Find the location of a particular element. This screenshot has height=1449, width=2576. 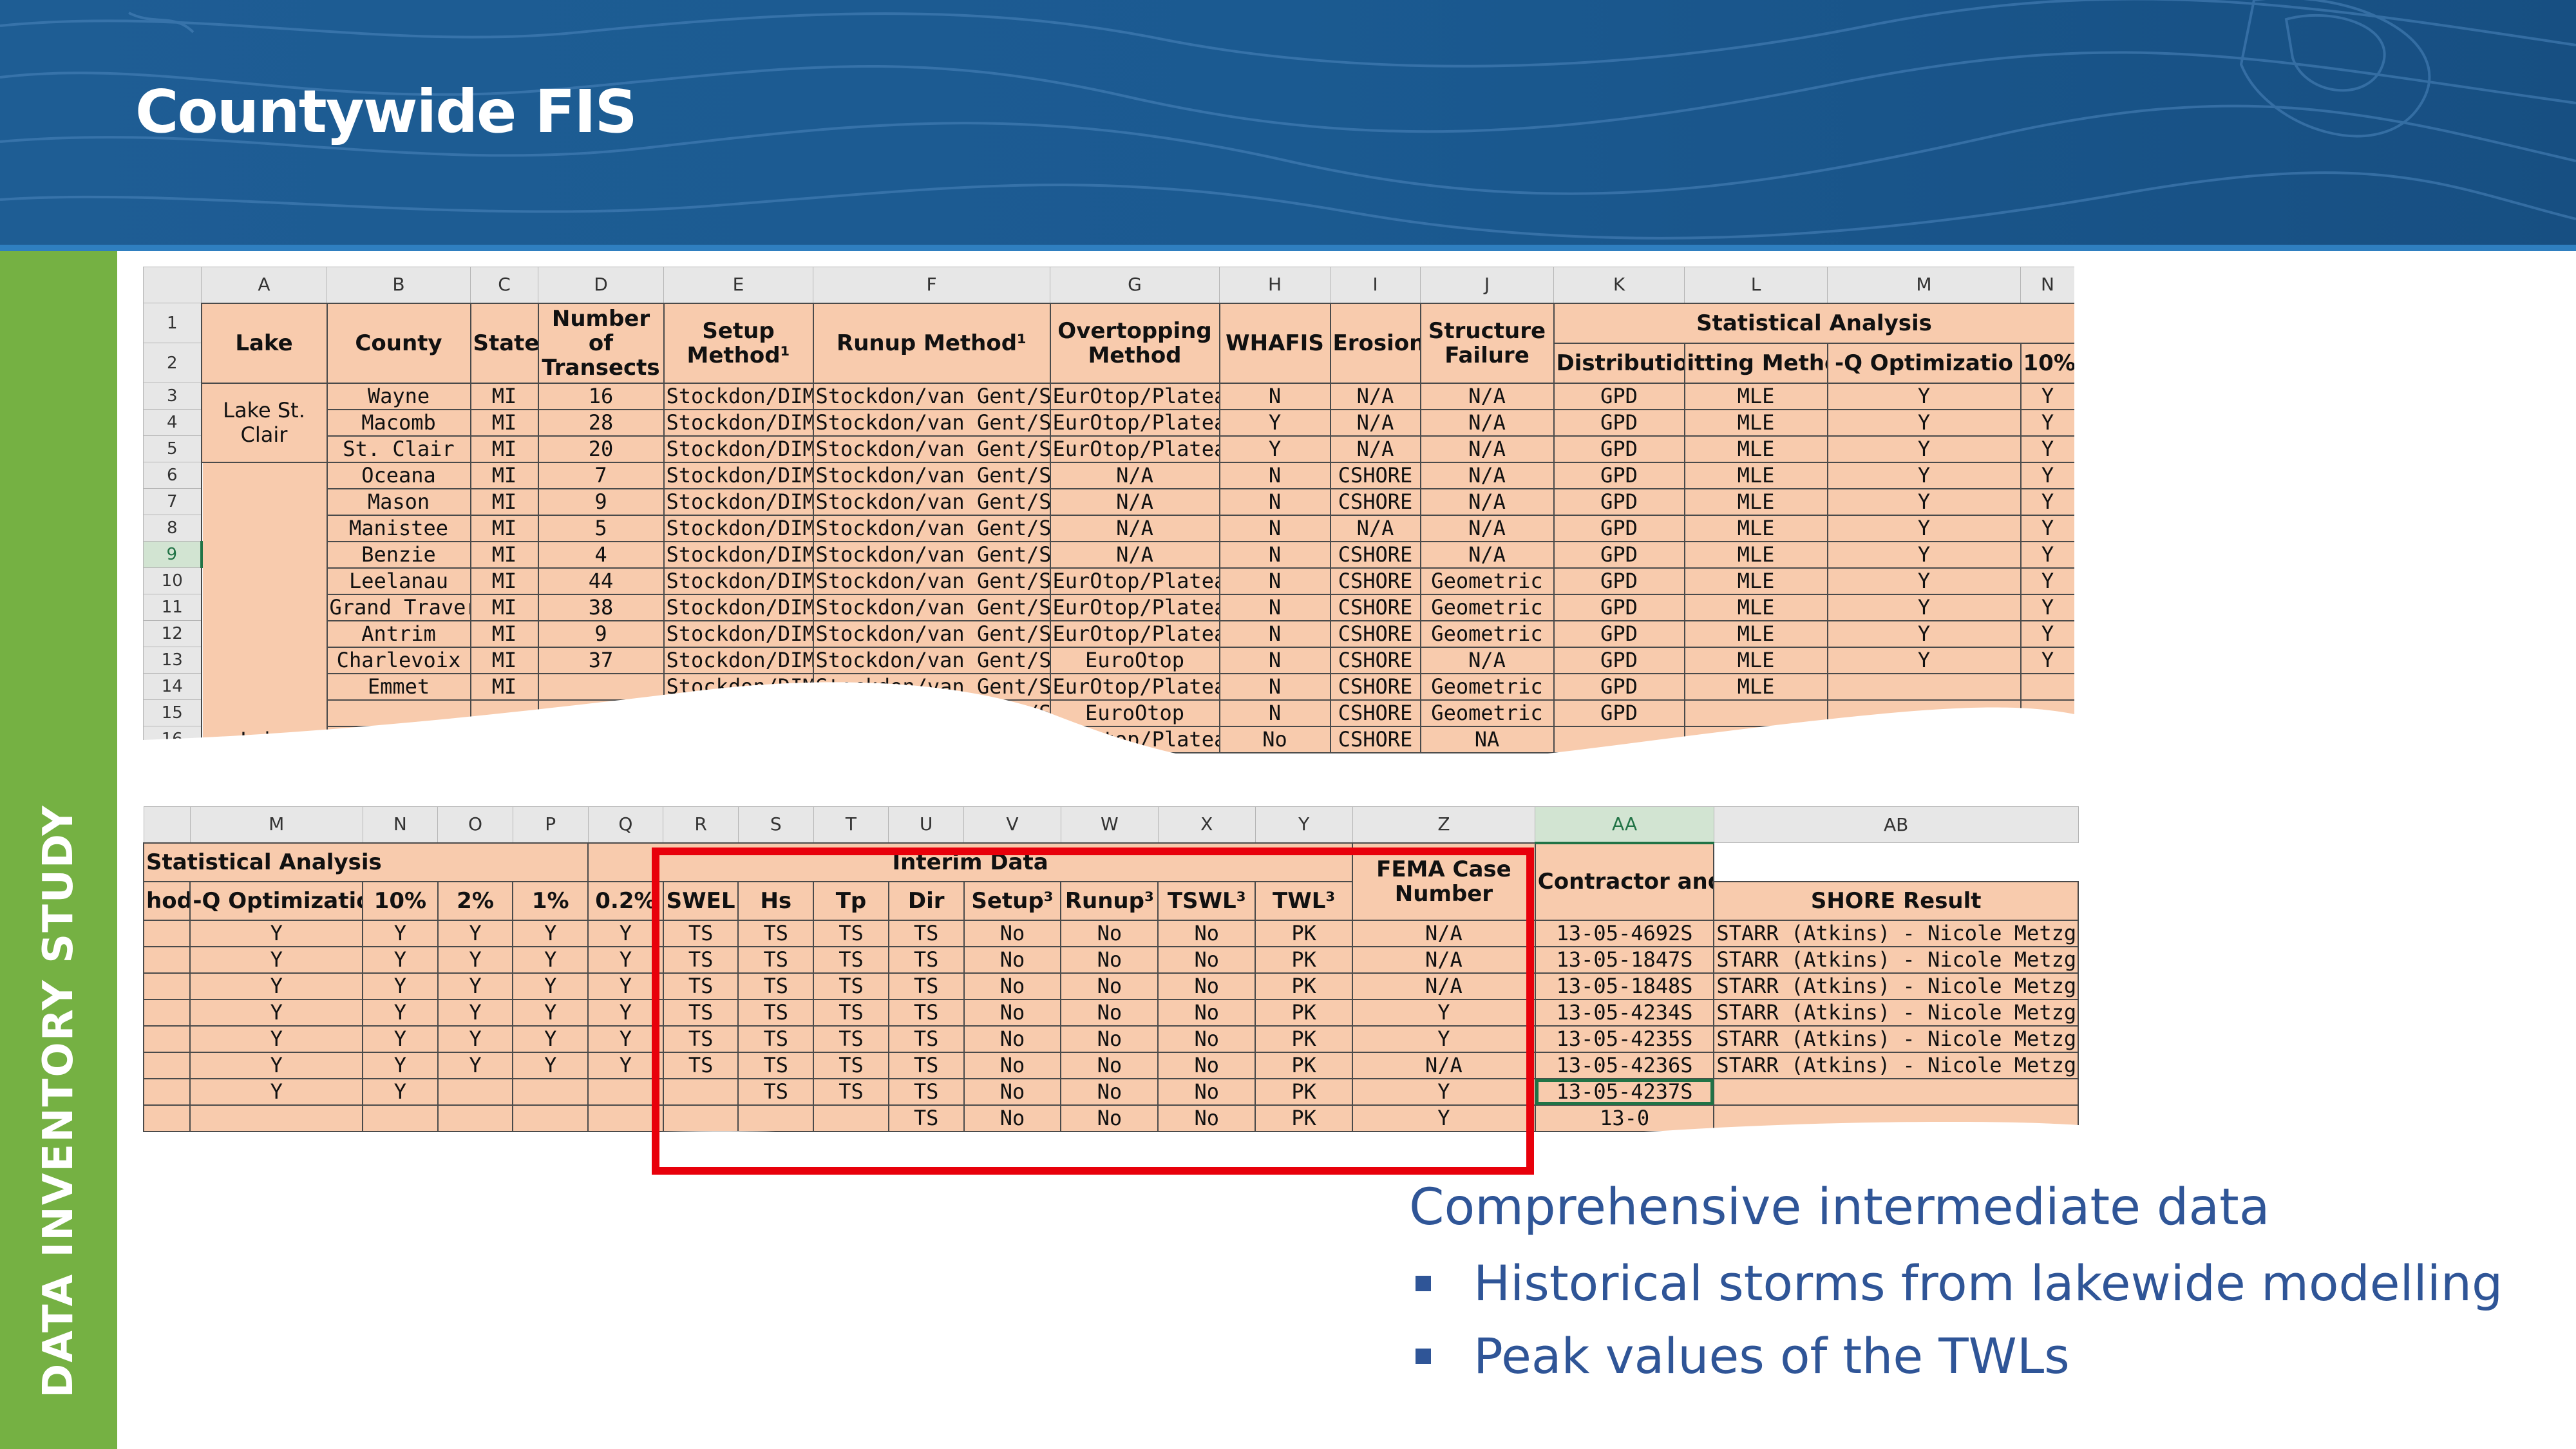

table-cell: 20 is located at coordinates (601, 449).